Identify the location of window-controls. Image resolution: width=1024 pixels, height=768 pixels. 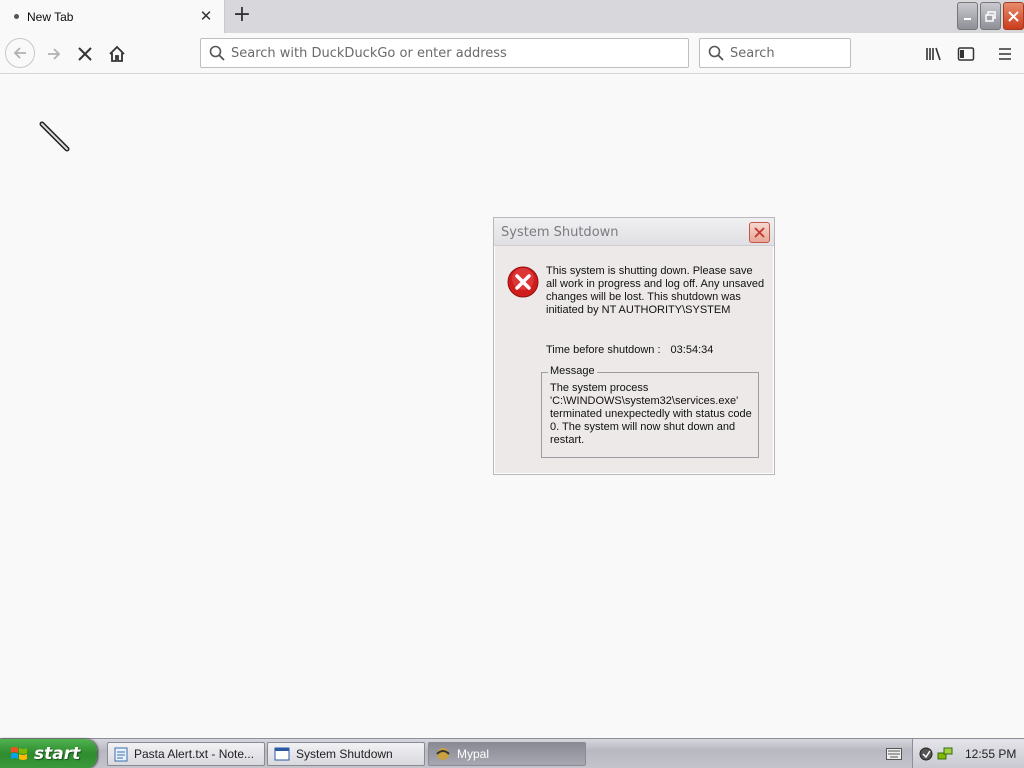
(990, 16).